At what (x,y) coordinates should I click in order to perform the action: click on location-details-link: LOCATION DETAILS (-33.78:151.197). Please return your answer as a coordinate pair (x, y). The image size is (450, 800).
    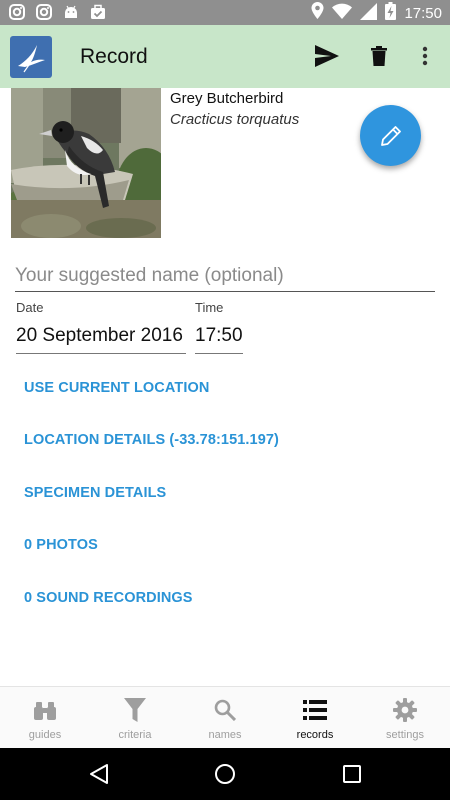
    Looking at the image, I should click on (151, 440).